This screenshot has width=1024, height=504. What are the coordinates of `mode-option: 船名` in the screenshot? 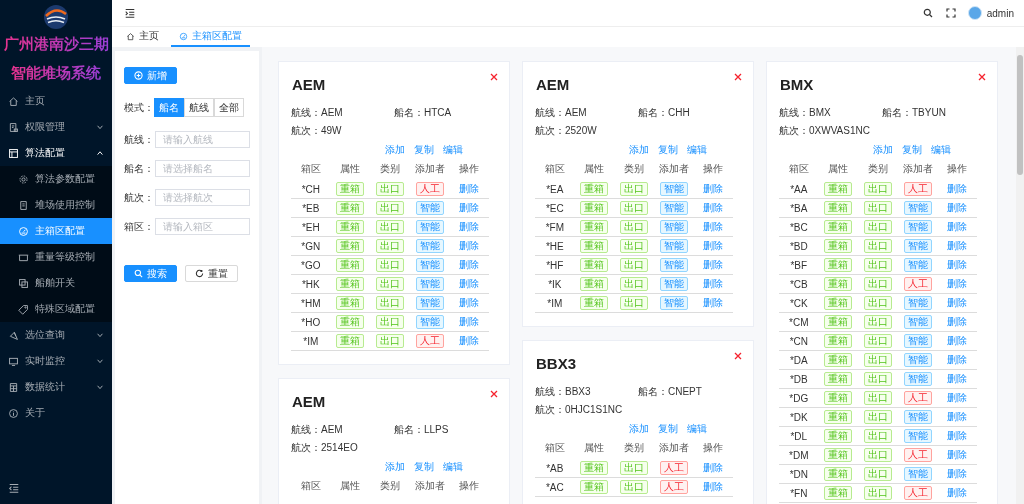 It's located at (169, 107).